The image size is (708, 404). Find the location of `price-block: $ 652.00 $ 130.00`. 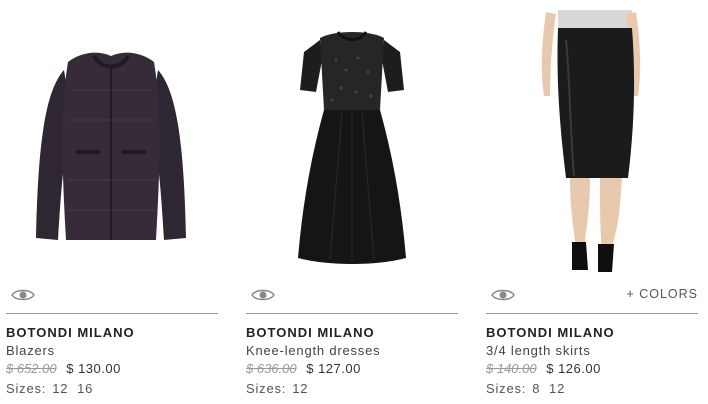

price-block: $ 652.00 $ 130.00 is located at coordinates (63, 368).